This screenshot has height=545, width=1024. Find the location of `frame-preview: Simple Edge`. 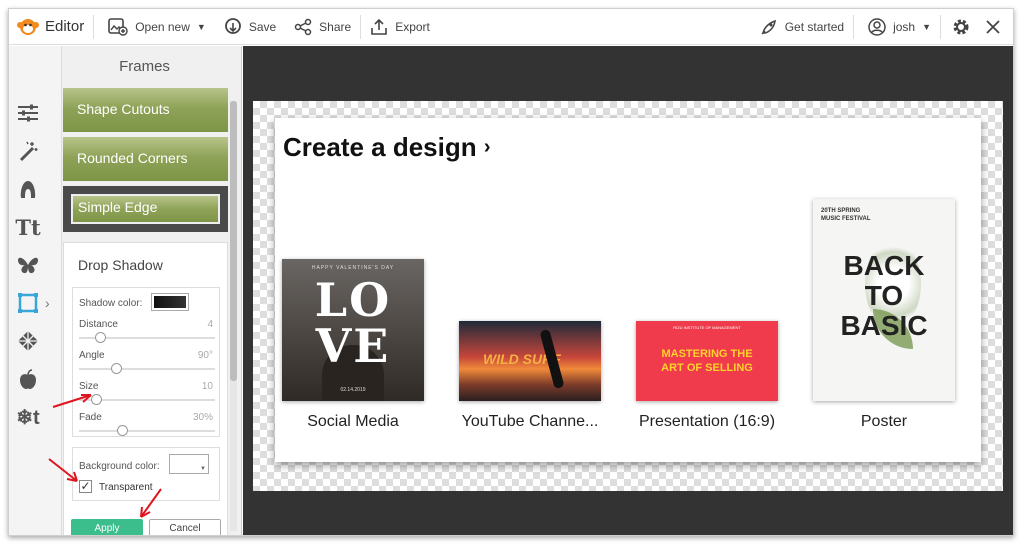

frame-preview: Simple Edge is located at coordinates (145, 209).